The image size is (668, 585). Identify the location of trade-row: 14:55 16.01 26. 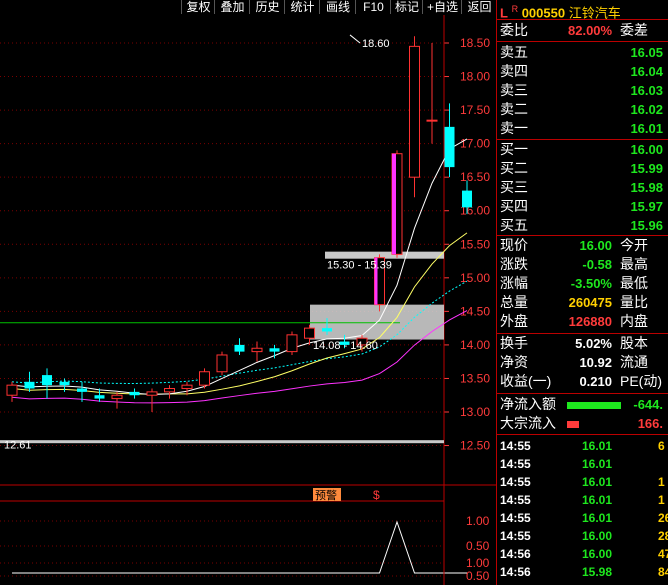
(584, 518).